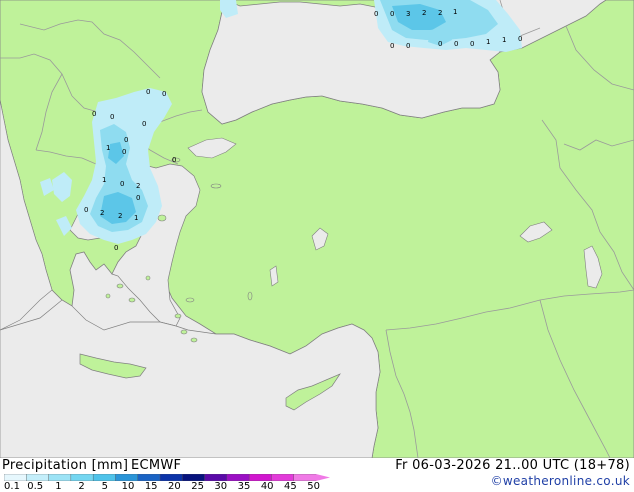  I want to click on color-scale-tick: 2, so click(81, 486).